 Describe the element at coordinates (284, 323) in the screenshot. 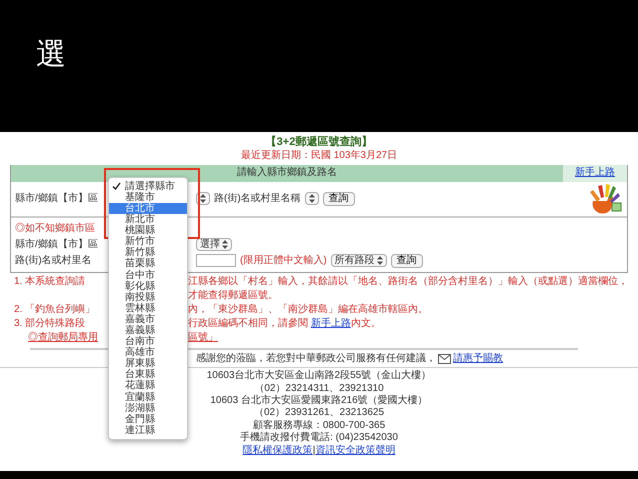

I see `note-text: 行政區編碼不相同，請參閱 新手上路內文。` at that location.